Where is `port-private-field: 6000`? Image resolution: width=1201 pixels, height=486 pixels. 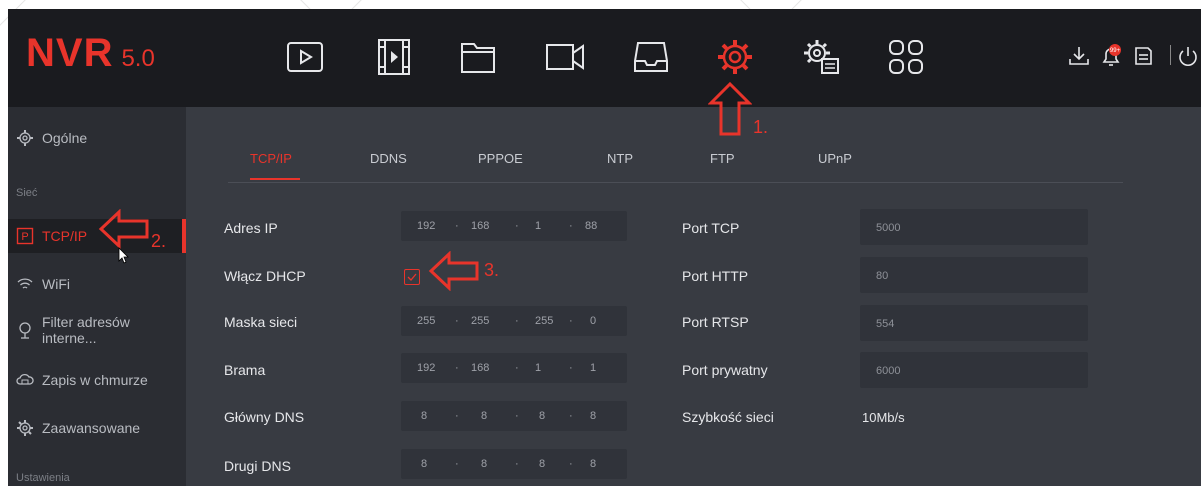 port-private-field: 6000 is located at coordinates (974, 370).